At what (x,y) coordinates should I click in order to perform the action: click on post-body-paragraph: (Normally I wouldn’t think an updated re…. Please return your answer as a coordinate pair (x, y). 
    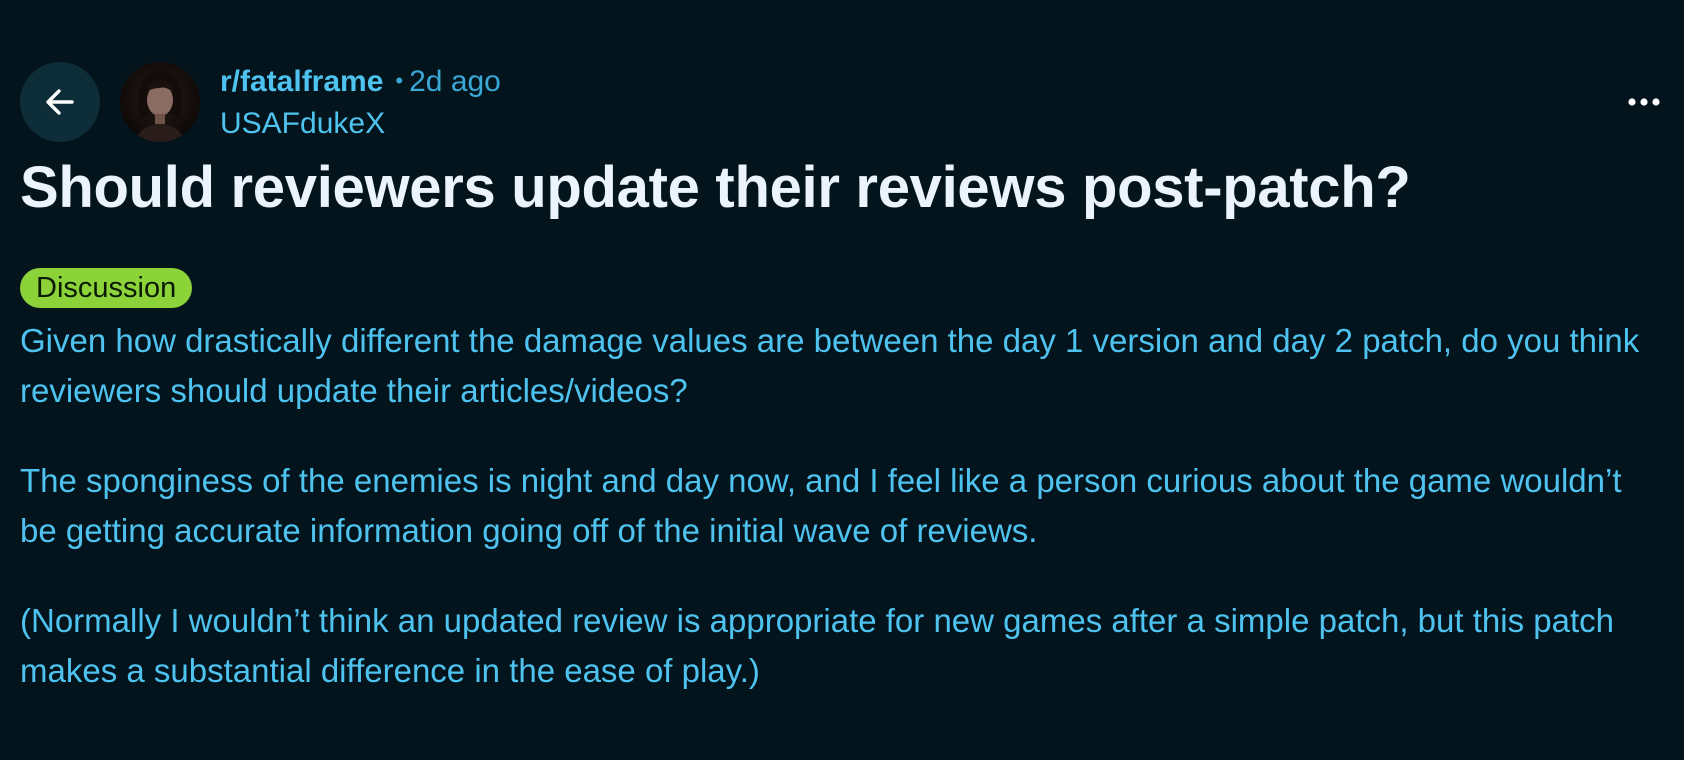
    Looking at the image, I should click on (817, 645).